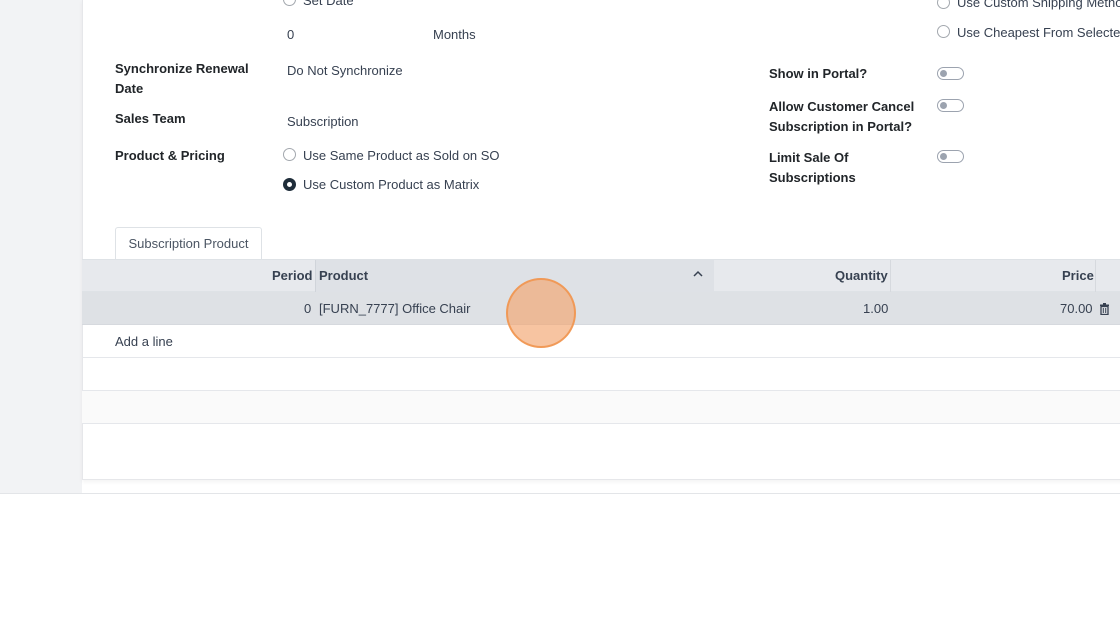 The height and width of the screenshot is (626, 1120). What do you see at coordinates (328, 4) in the screenshot?
I see `set-date-label: Set Date` at bounding box center [328, 4].